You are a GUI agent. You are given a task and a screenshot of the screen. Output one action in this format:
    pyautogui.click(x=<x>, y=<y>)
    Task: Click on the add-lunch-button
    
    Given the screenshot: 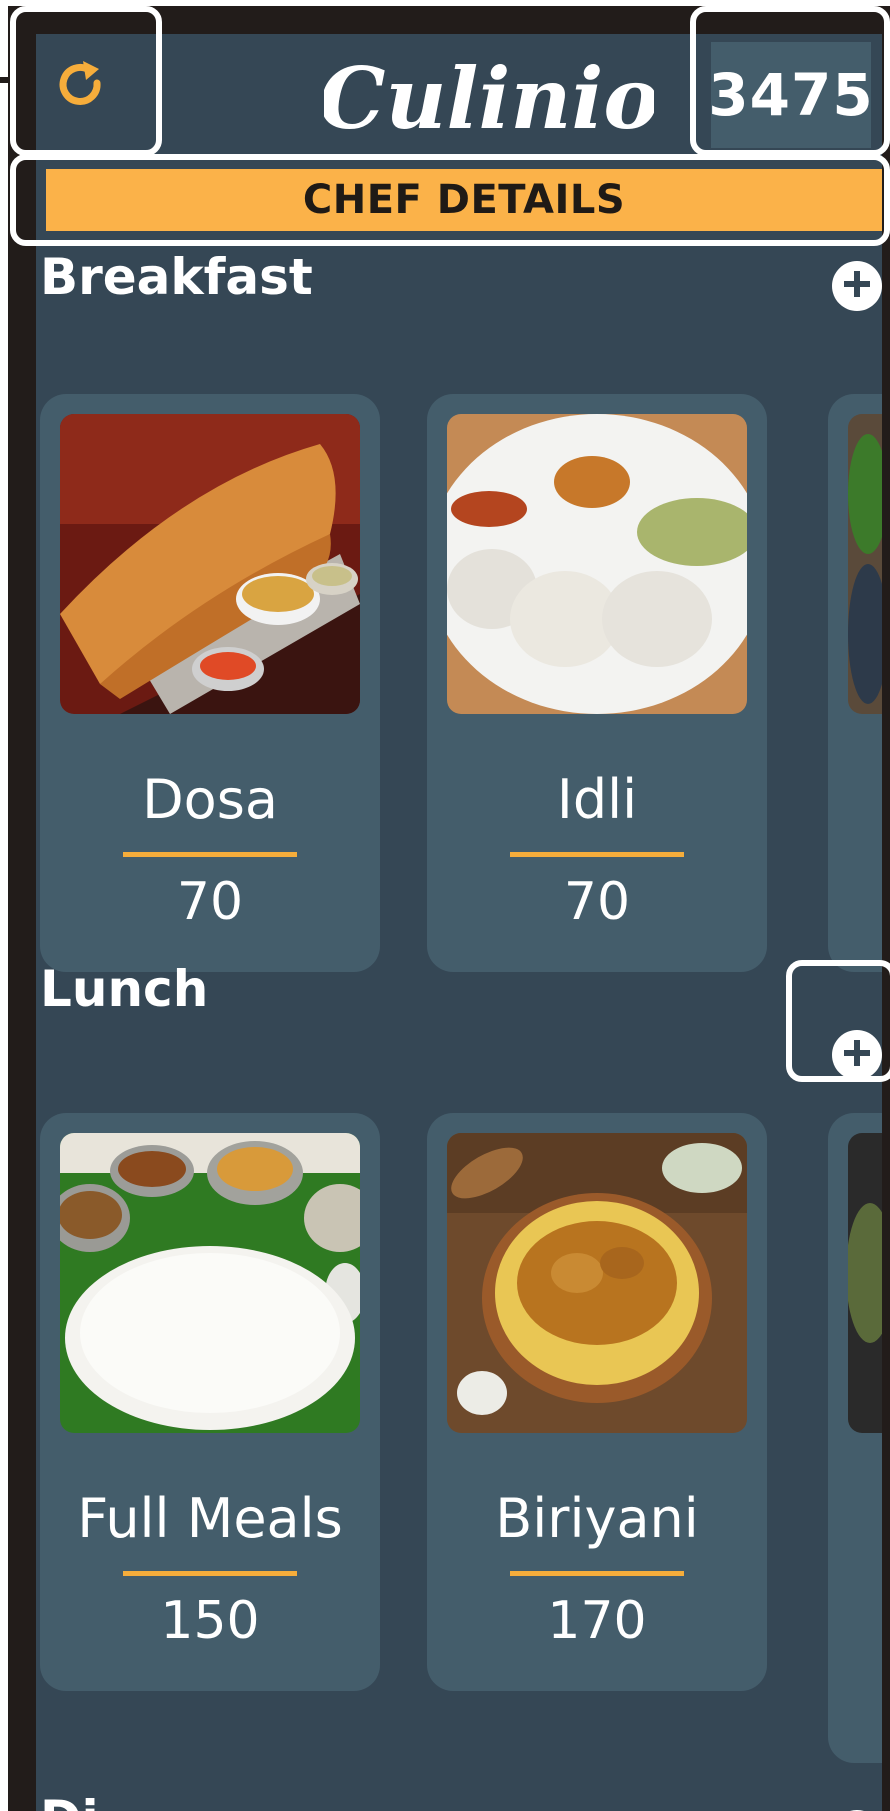 What is the action you would take?
    pyautogui.click(x=857, y=1055)
    